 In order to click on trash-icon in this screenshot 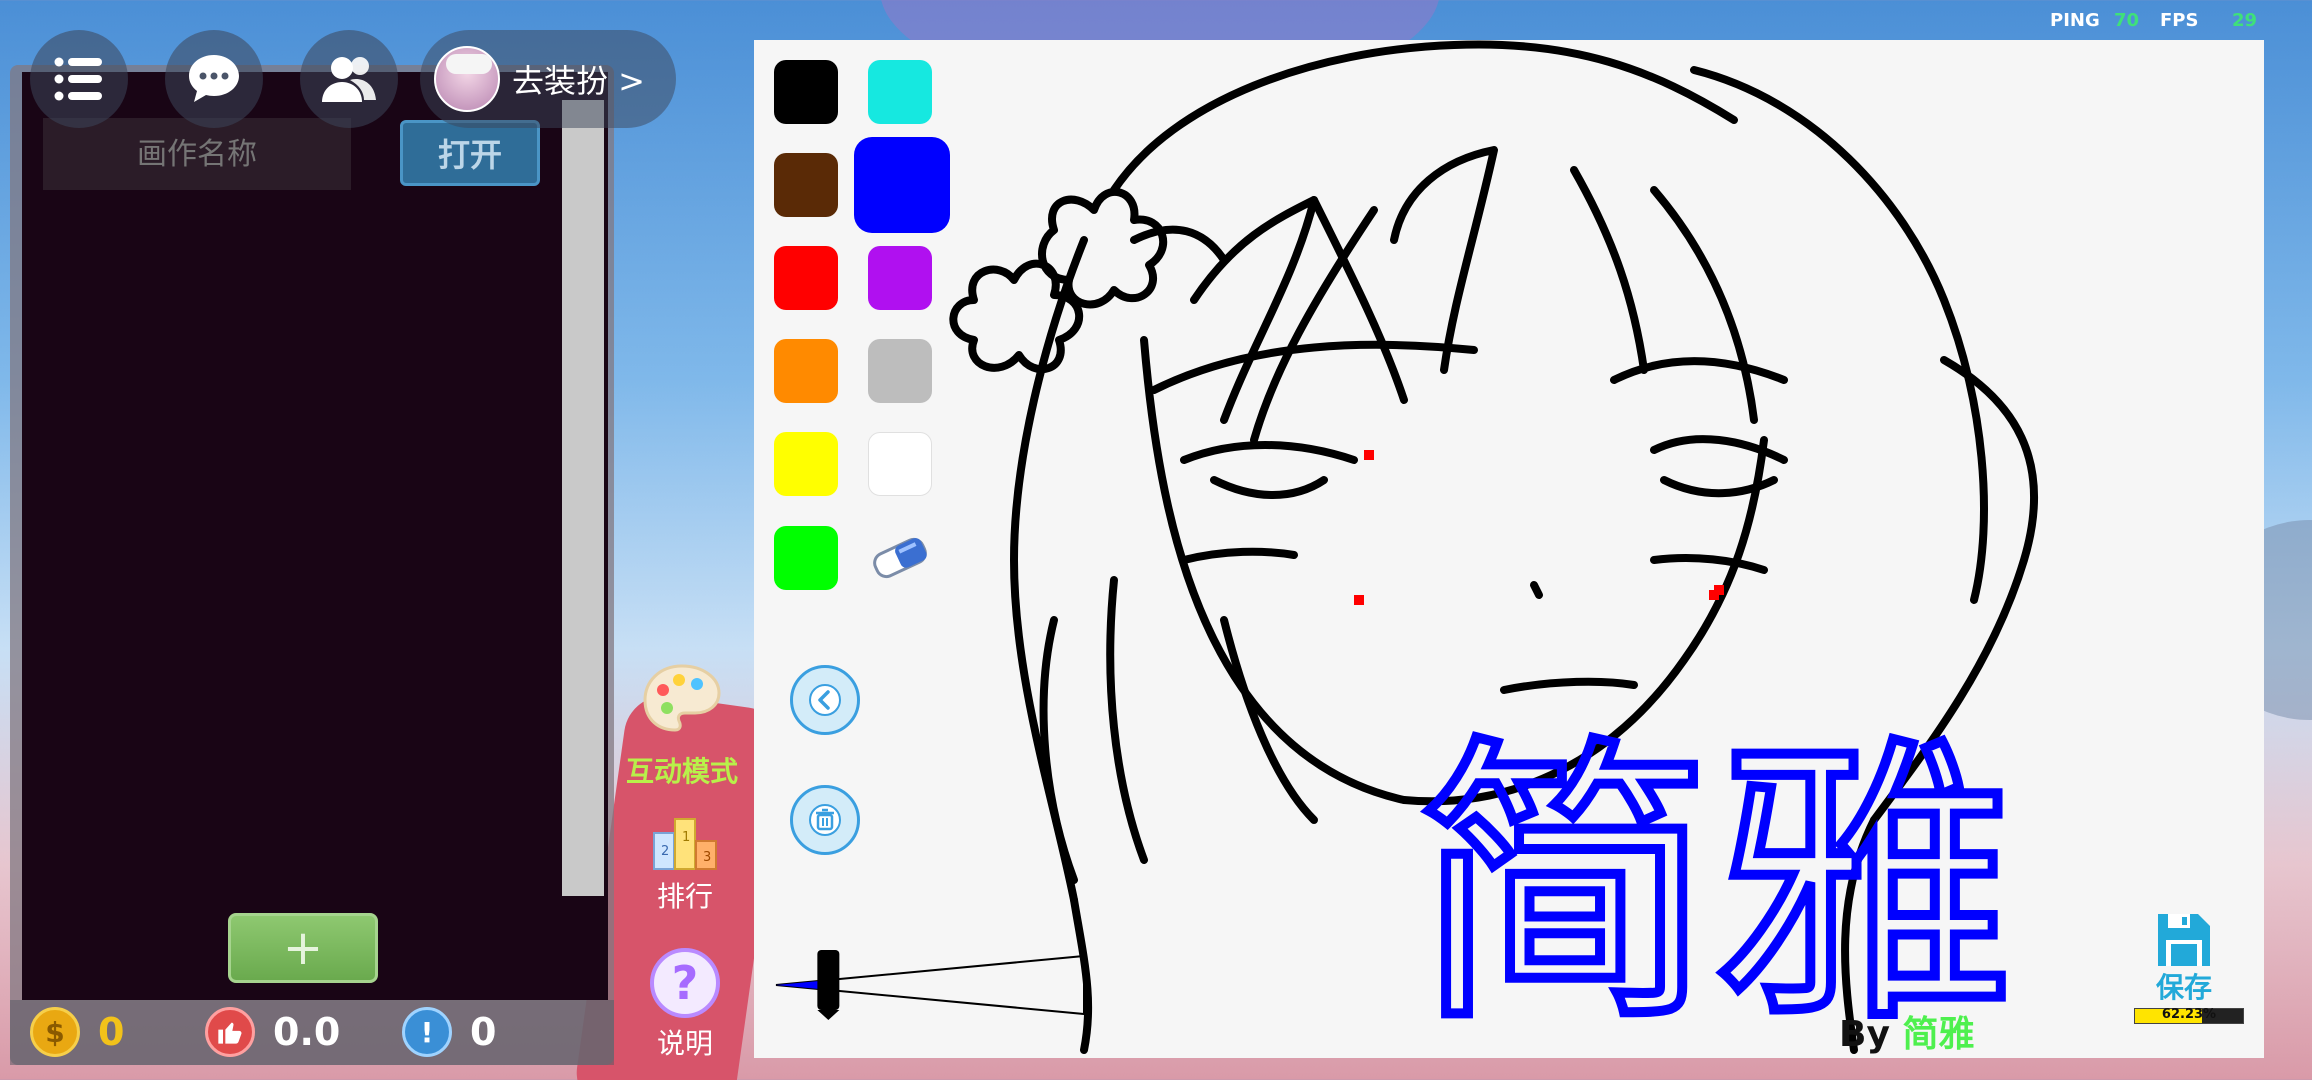, I will do `click(825, 820)`.